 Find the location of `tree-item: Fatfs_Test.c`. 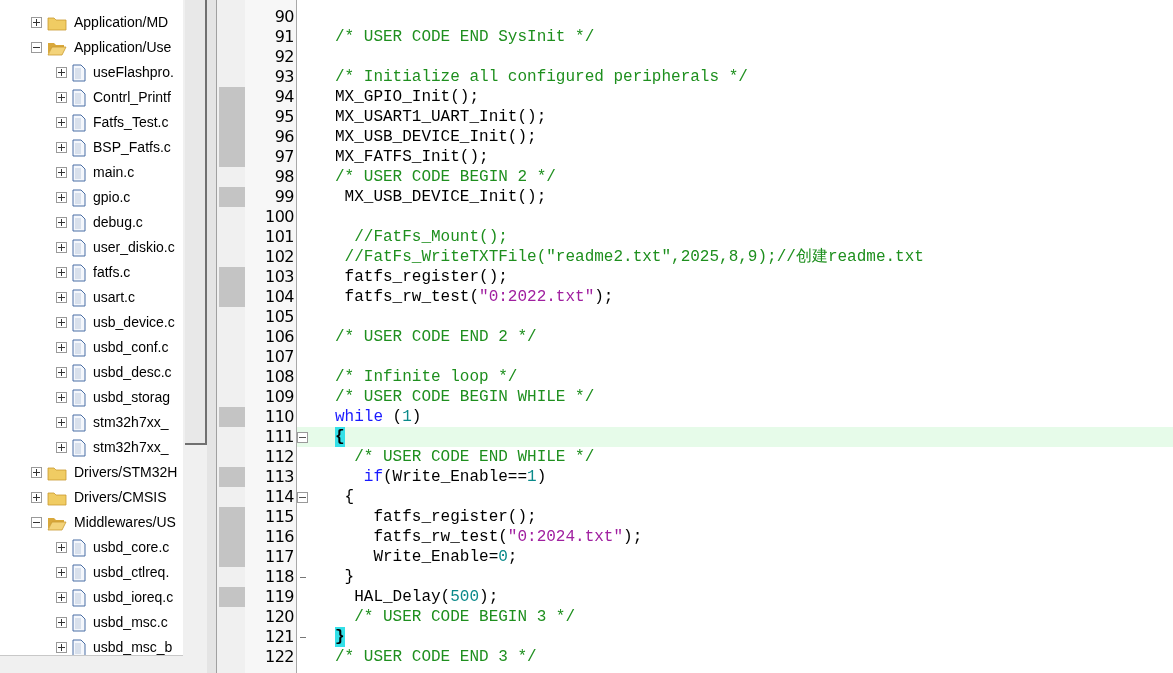

tree-item: Fatfs_Test.c is located at coordinates (131, 122).